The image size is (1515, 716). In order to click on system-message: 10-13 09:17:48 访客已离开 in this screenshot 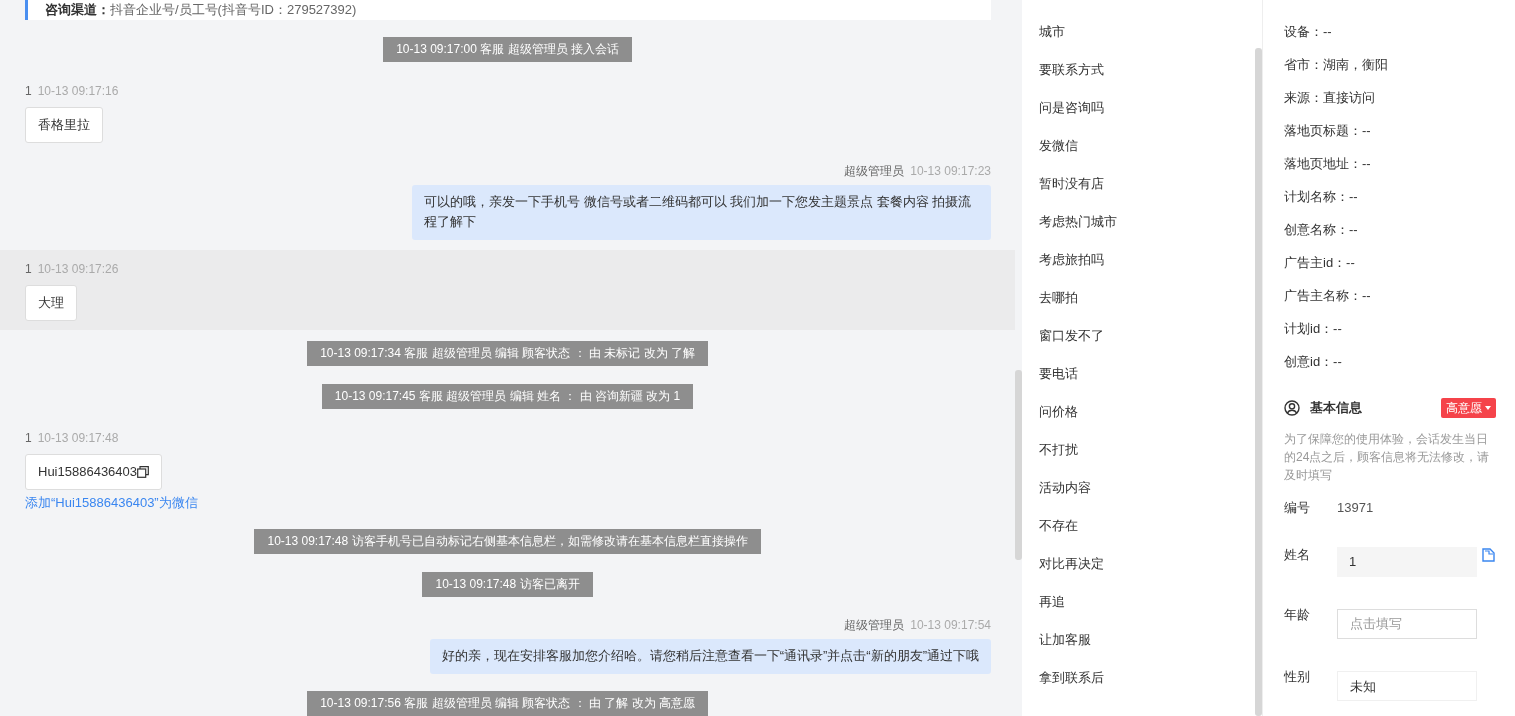, I will do `click(507, 584)`.